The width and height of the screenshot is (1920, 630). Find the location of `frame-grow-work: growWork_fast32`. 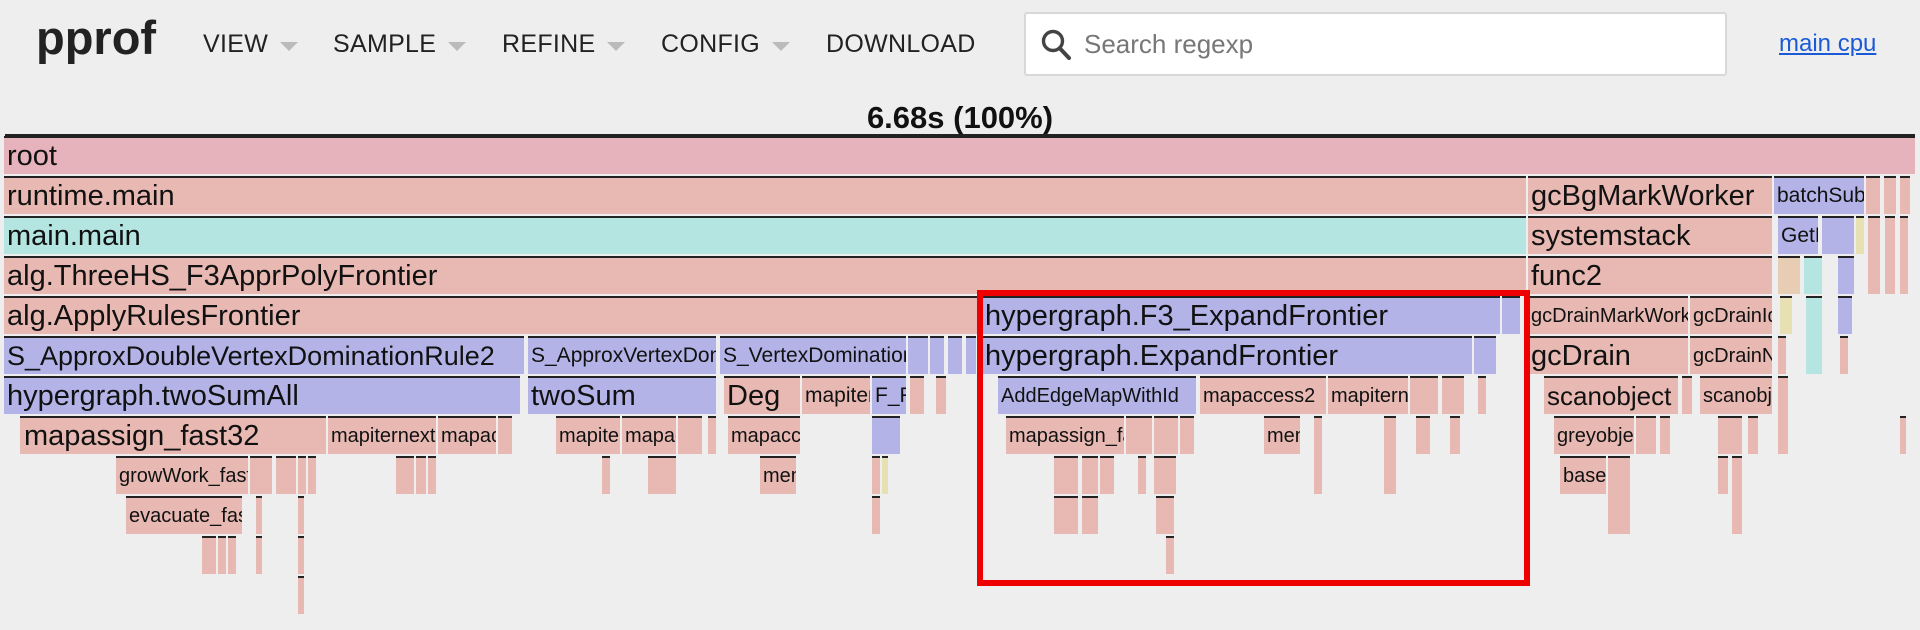

frame-grow-work: growWork_fast32 is located at coordinates (182, 475).